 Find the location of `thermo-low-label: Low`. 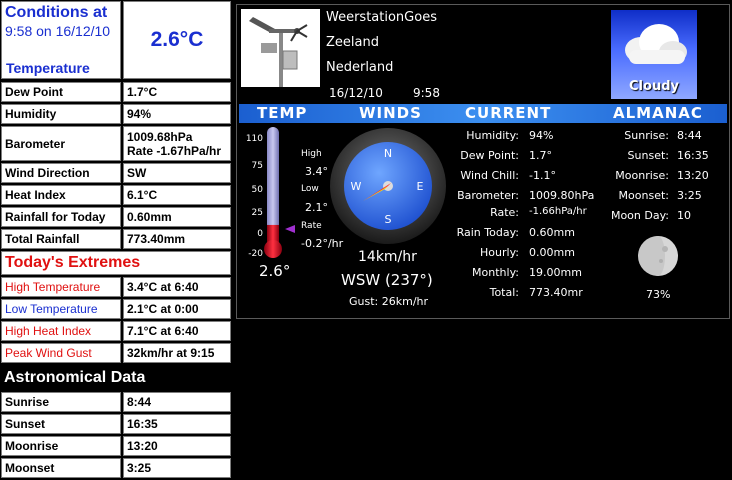

thermo-low-label: Low is located at coordinates (310, 189).